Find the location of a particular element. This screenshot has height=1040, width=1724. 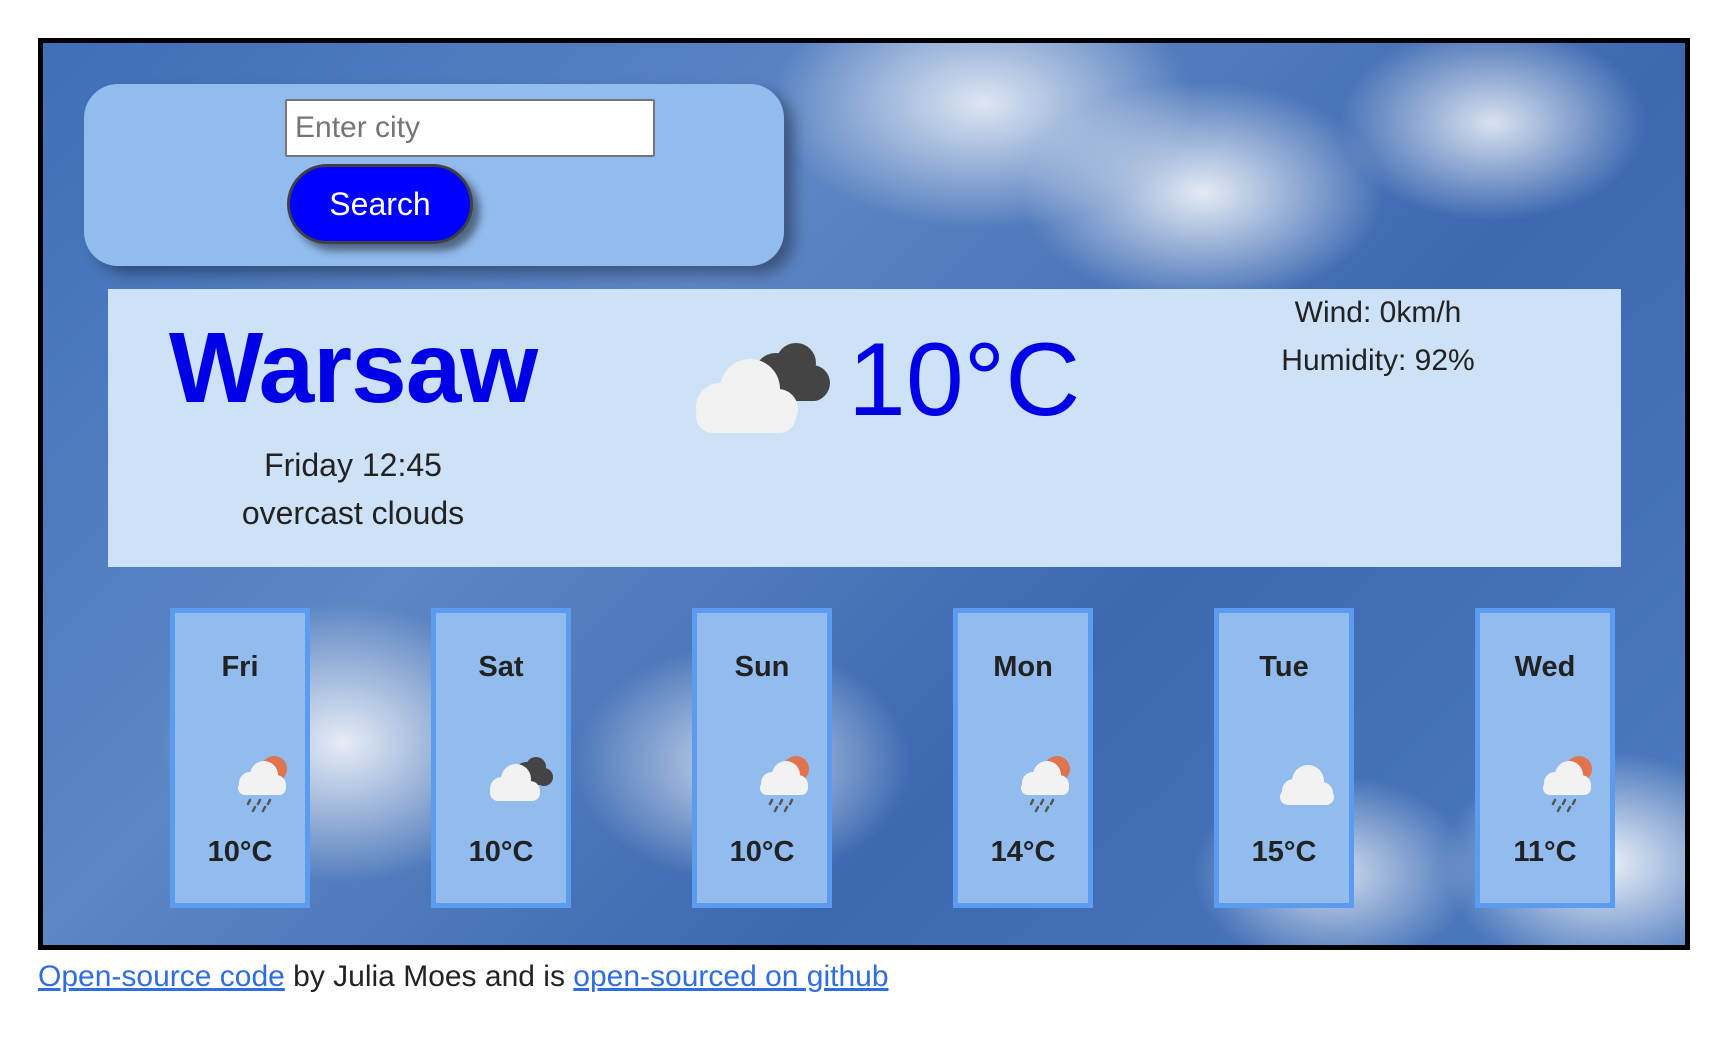

search-input is located at coordinates (470, 128).